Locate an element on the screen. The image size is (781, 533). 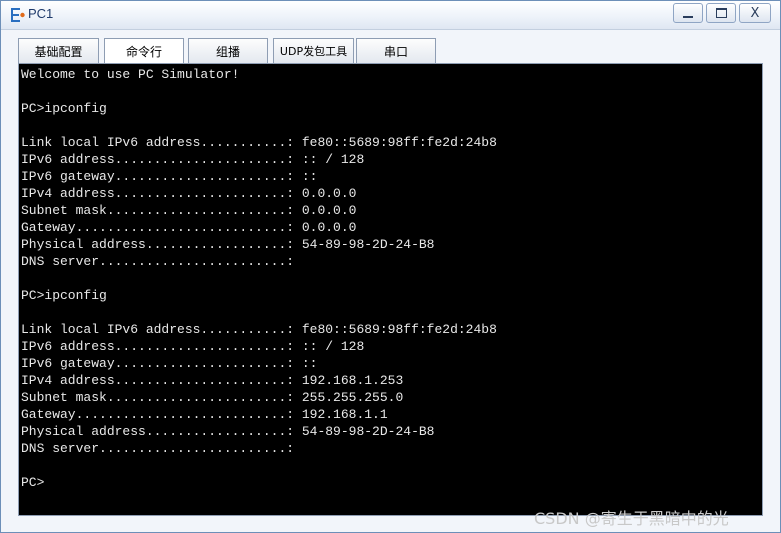
window-title: PC1 is located at coordinates (41, 13).